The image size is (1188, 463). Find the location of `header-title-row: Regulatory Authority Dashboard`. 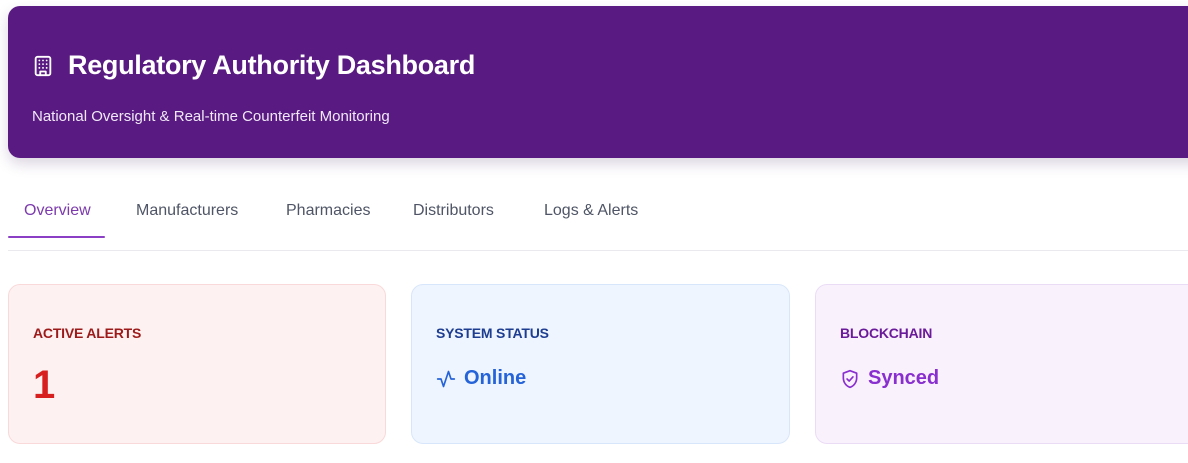

header-title-row: Regulatory Authority Dashboard is located at coordinates (253, 65).